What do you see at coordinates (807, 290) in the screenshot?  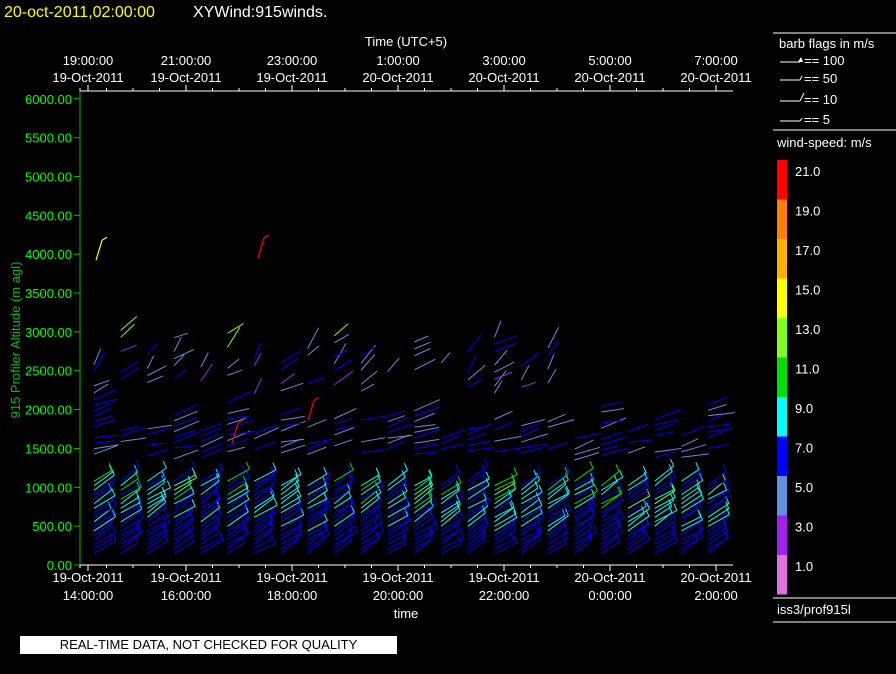 I see `speed-swatch-label: 15.0` at bounding box center [807, 290].